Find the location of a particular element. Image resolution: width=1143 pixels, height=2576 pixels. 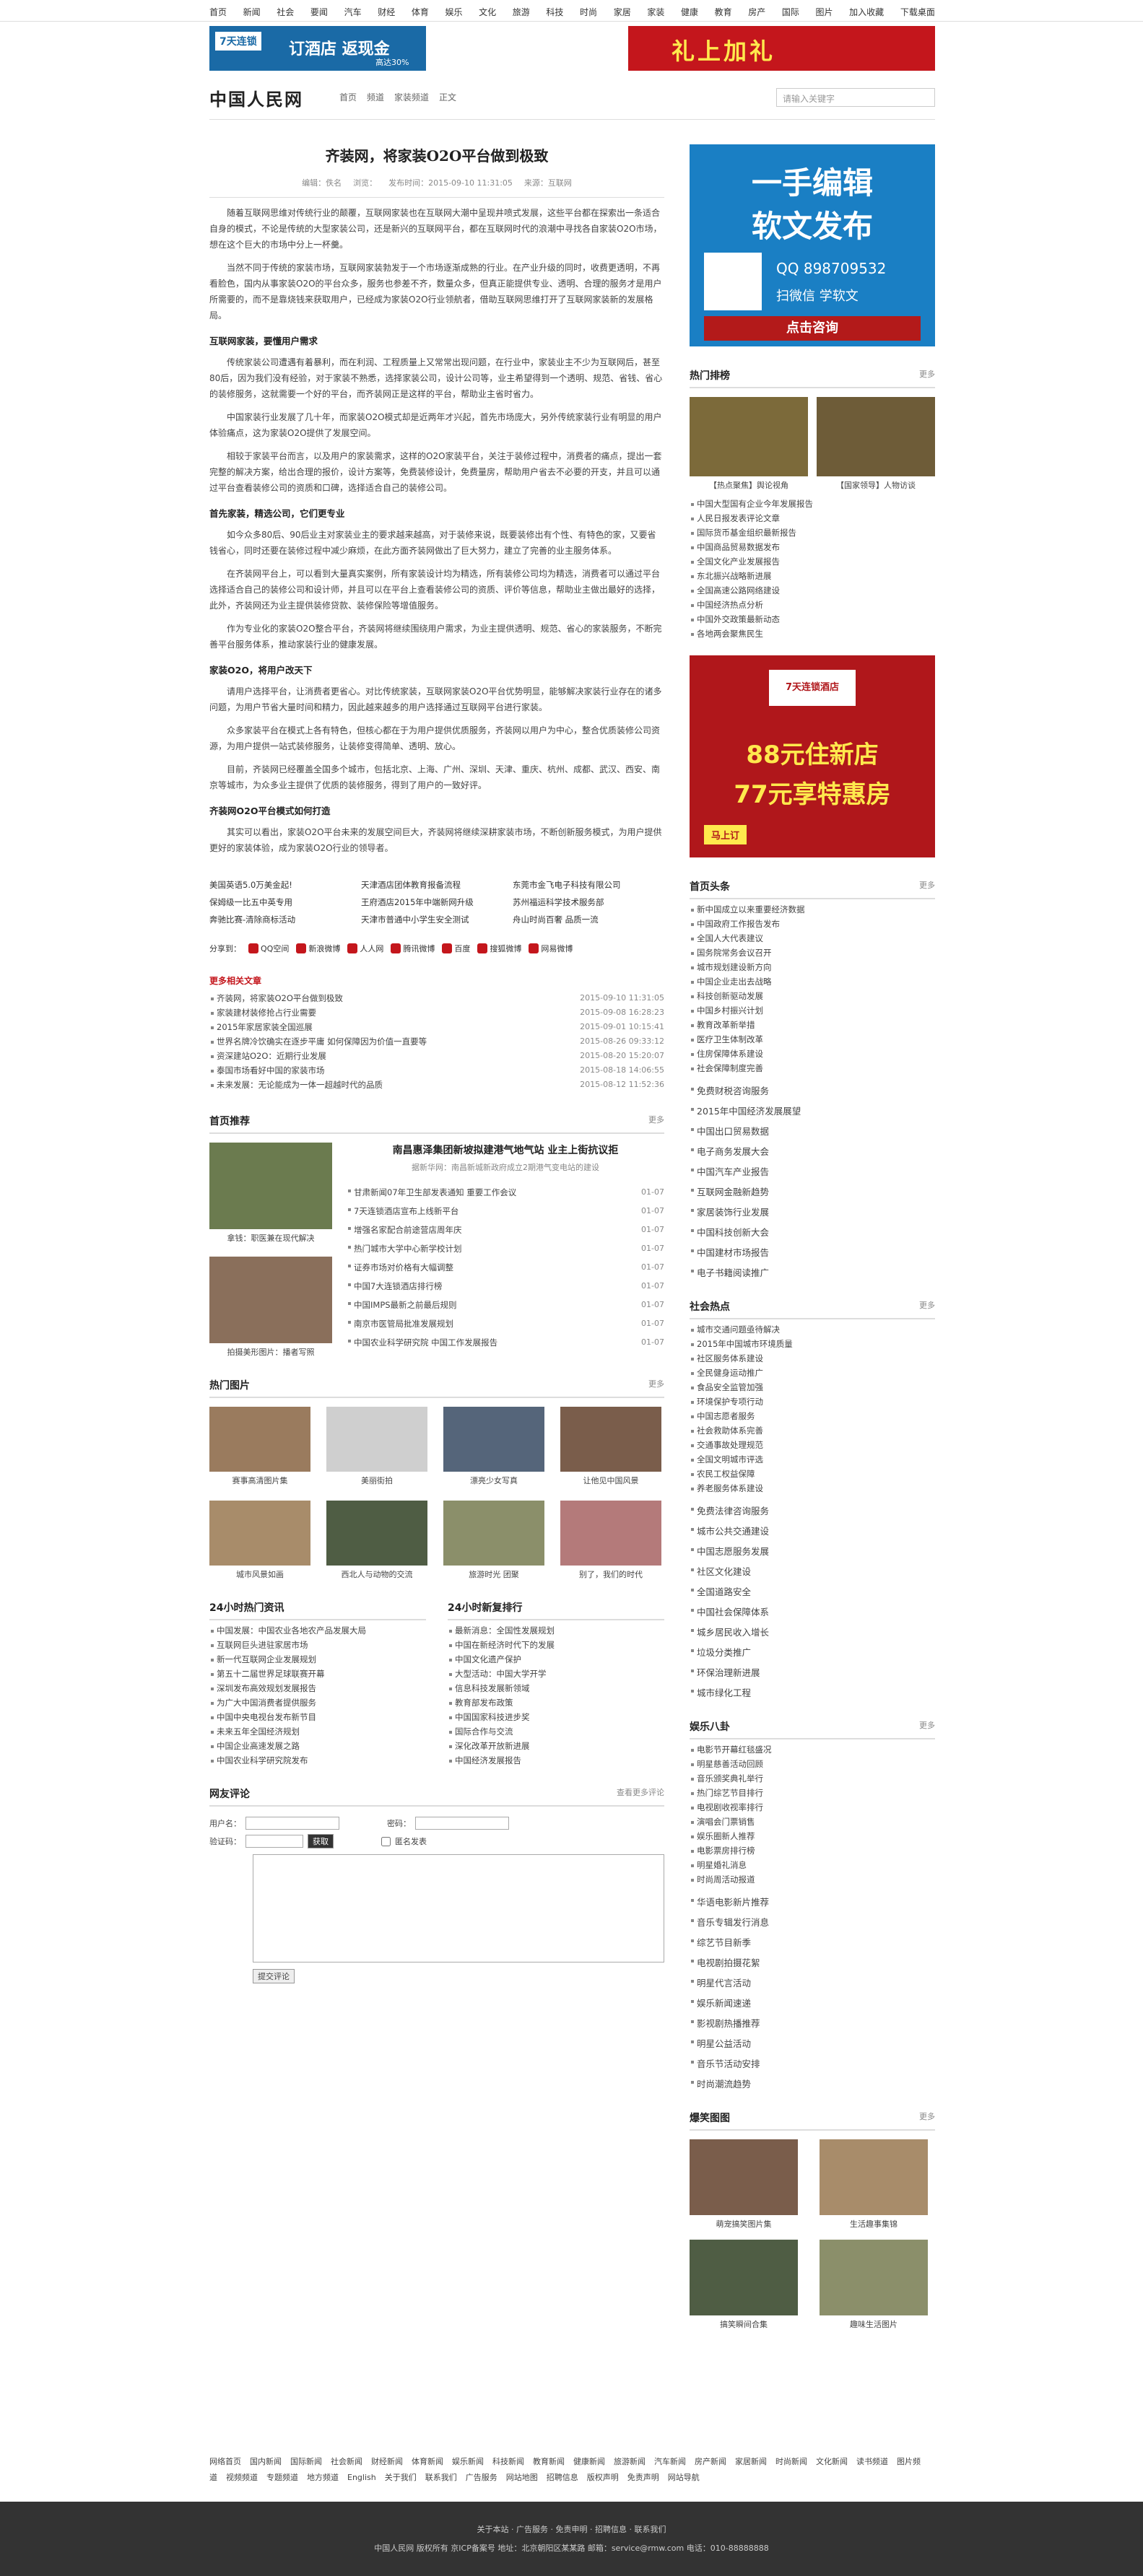

sidebar-ad-edit: 一手编辑 软文发布 QQ 898709532 扫微信 学软文 点击咨询 is located at coordinates (812, 245).